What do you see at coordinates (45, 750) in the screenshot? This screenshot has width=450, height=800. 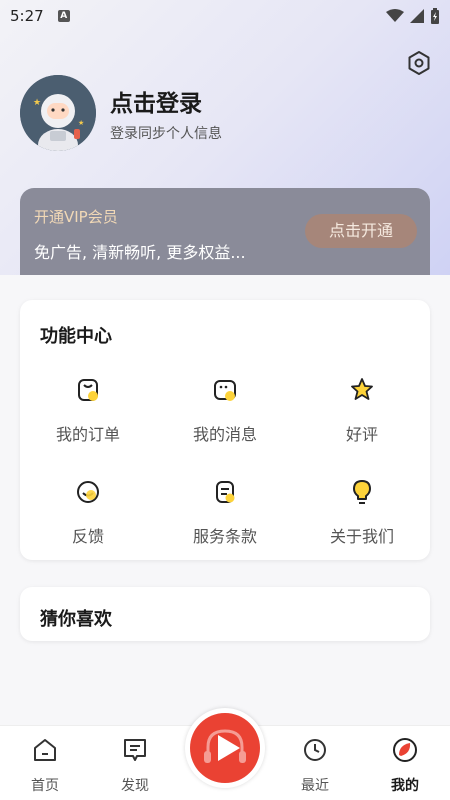 I see `home-icon` at bounding box center [45, 750].